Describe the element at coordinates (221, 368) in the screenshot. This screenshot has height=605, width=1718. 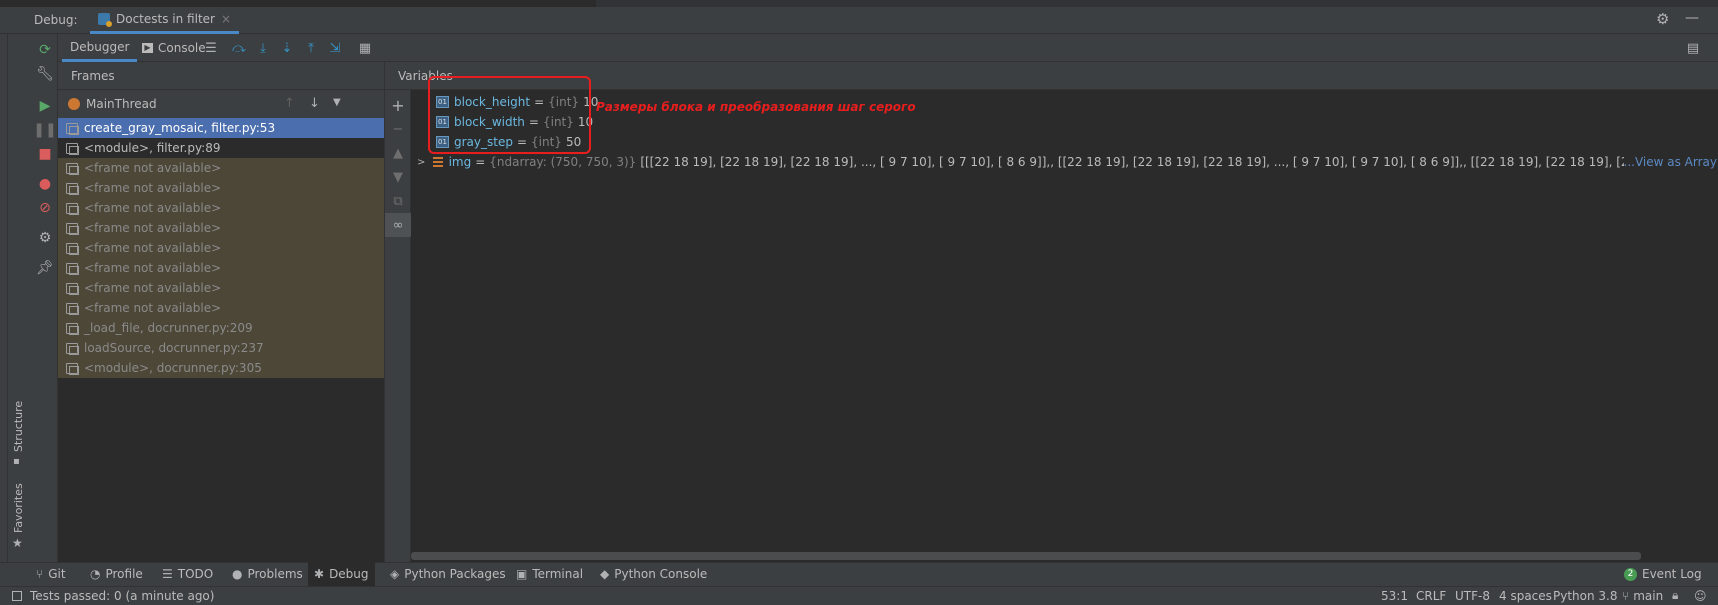
I see `frame-row: <module>, docrunner.py:305` at that location.